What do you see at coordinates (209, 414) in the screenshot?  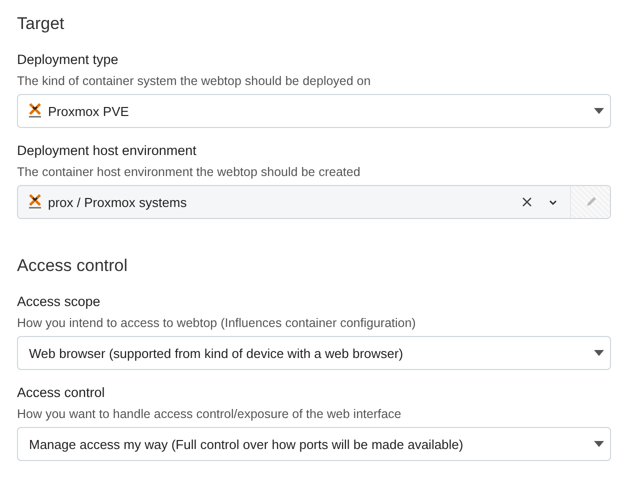 I see `field-hint: How you want to handle access control/exposure of the web interface` at bounding box center [209, 414].